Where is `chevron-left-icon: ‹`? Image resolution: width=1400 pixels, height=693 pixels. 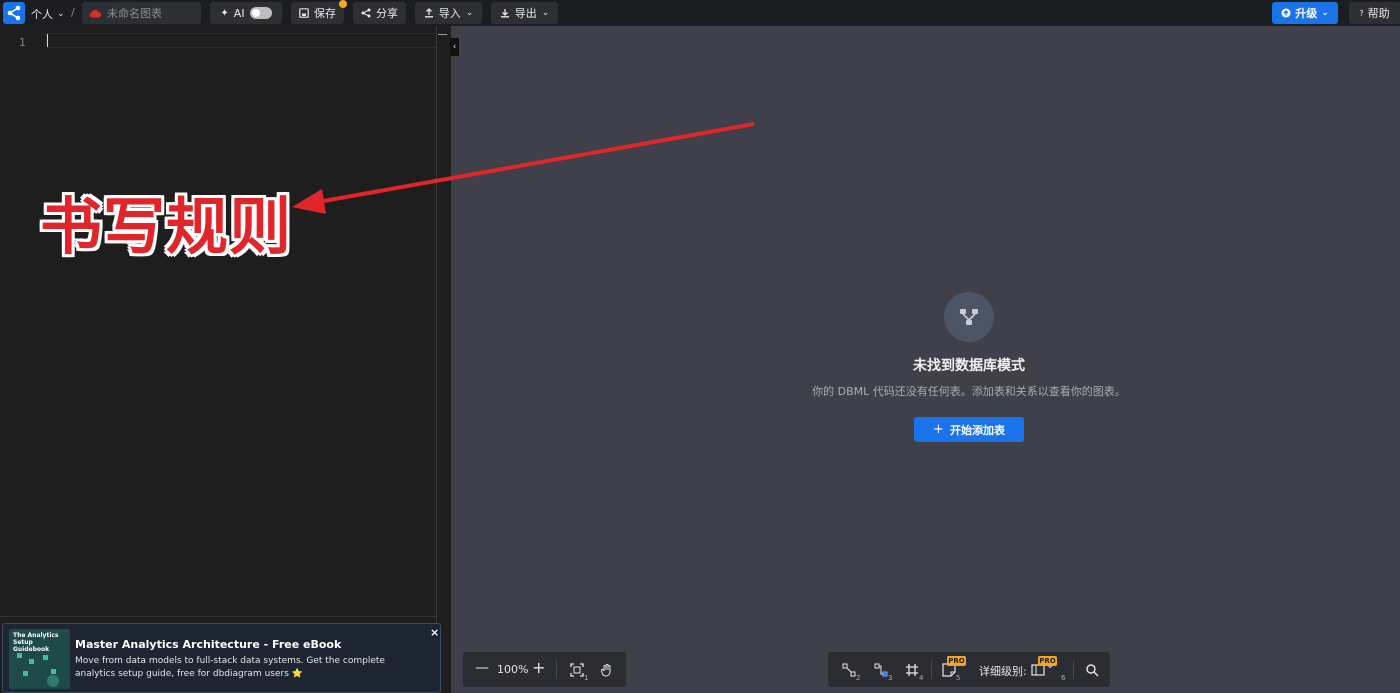
chevron-left-icon: ‹ is located at coordinates (454, 47).